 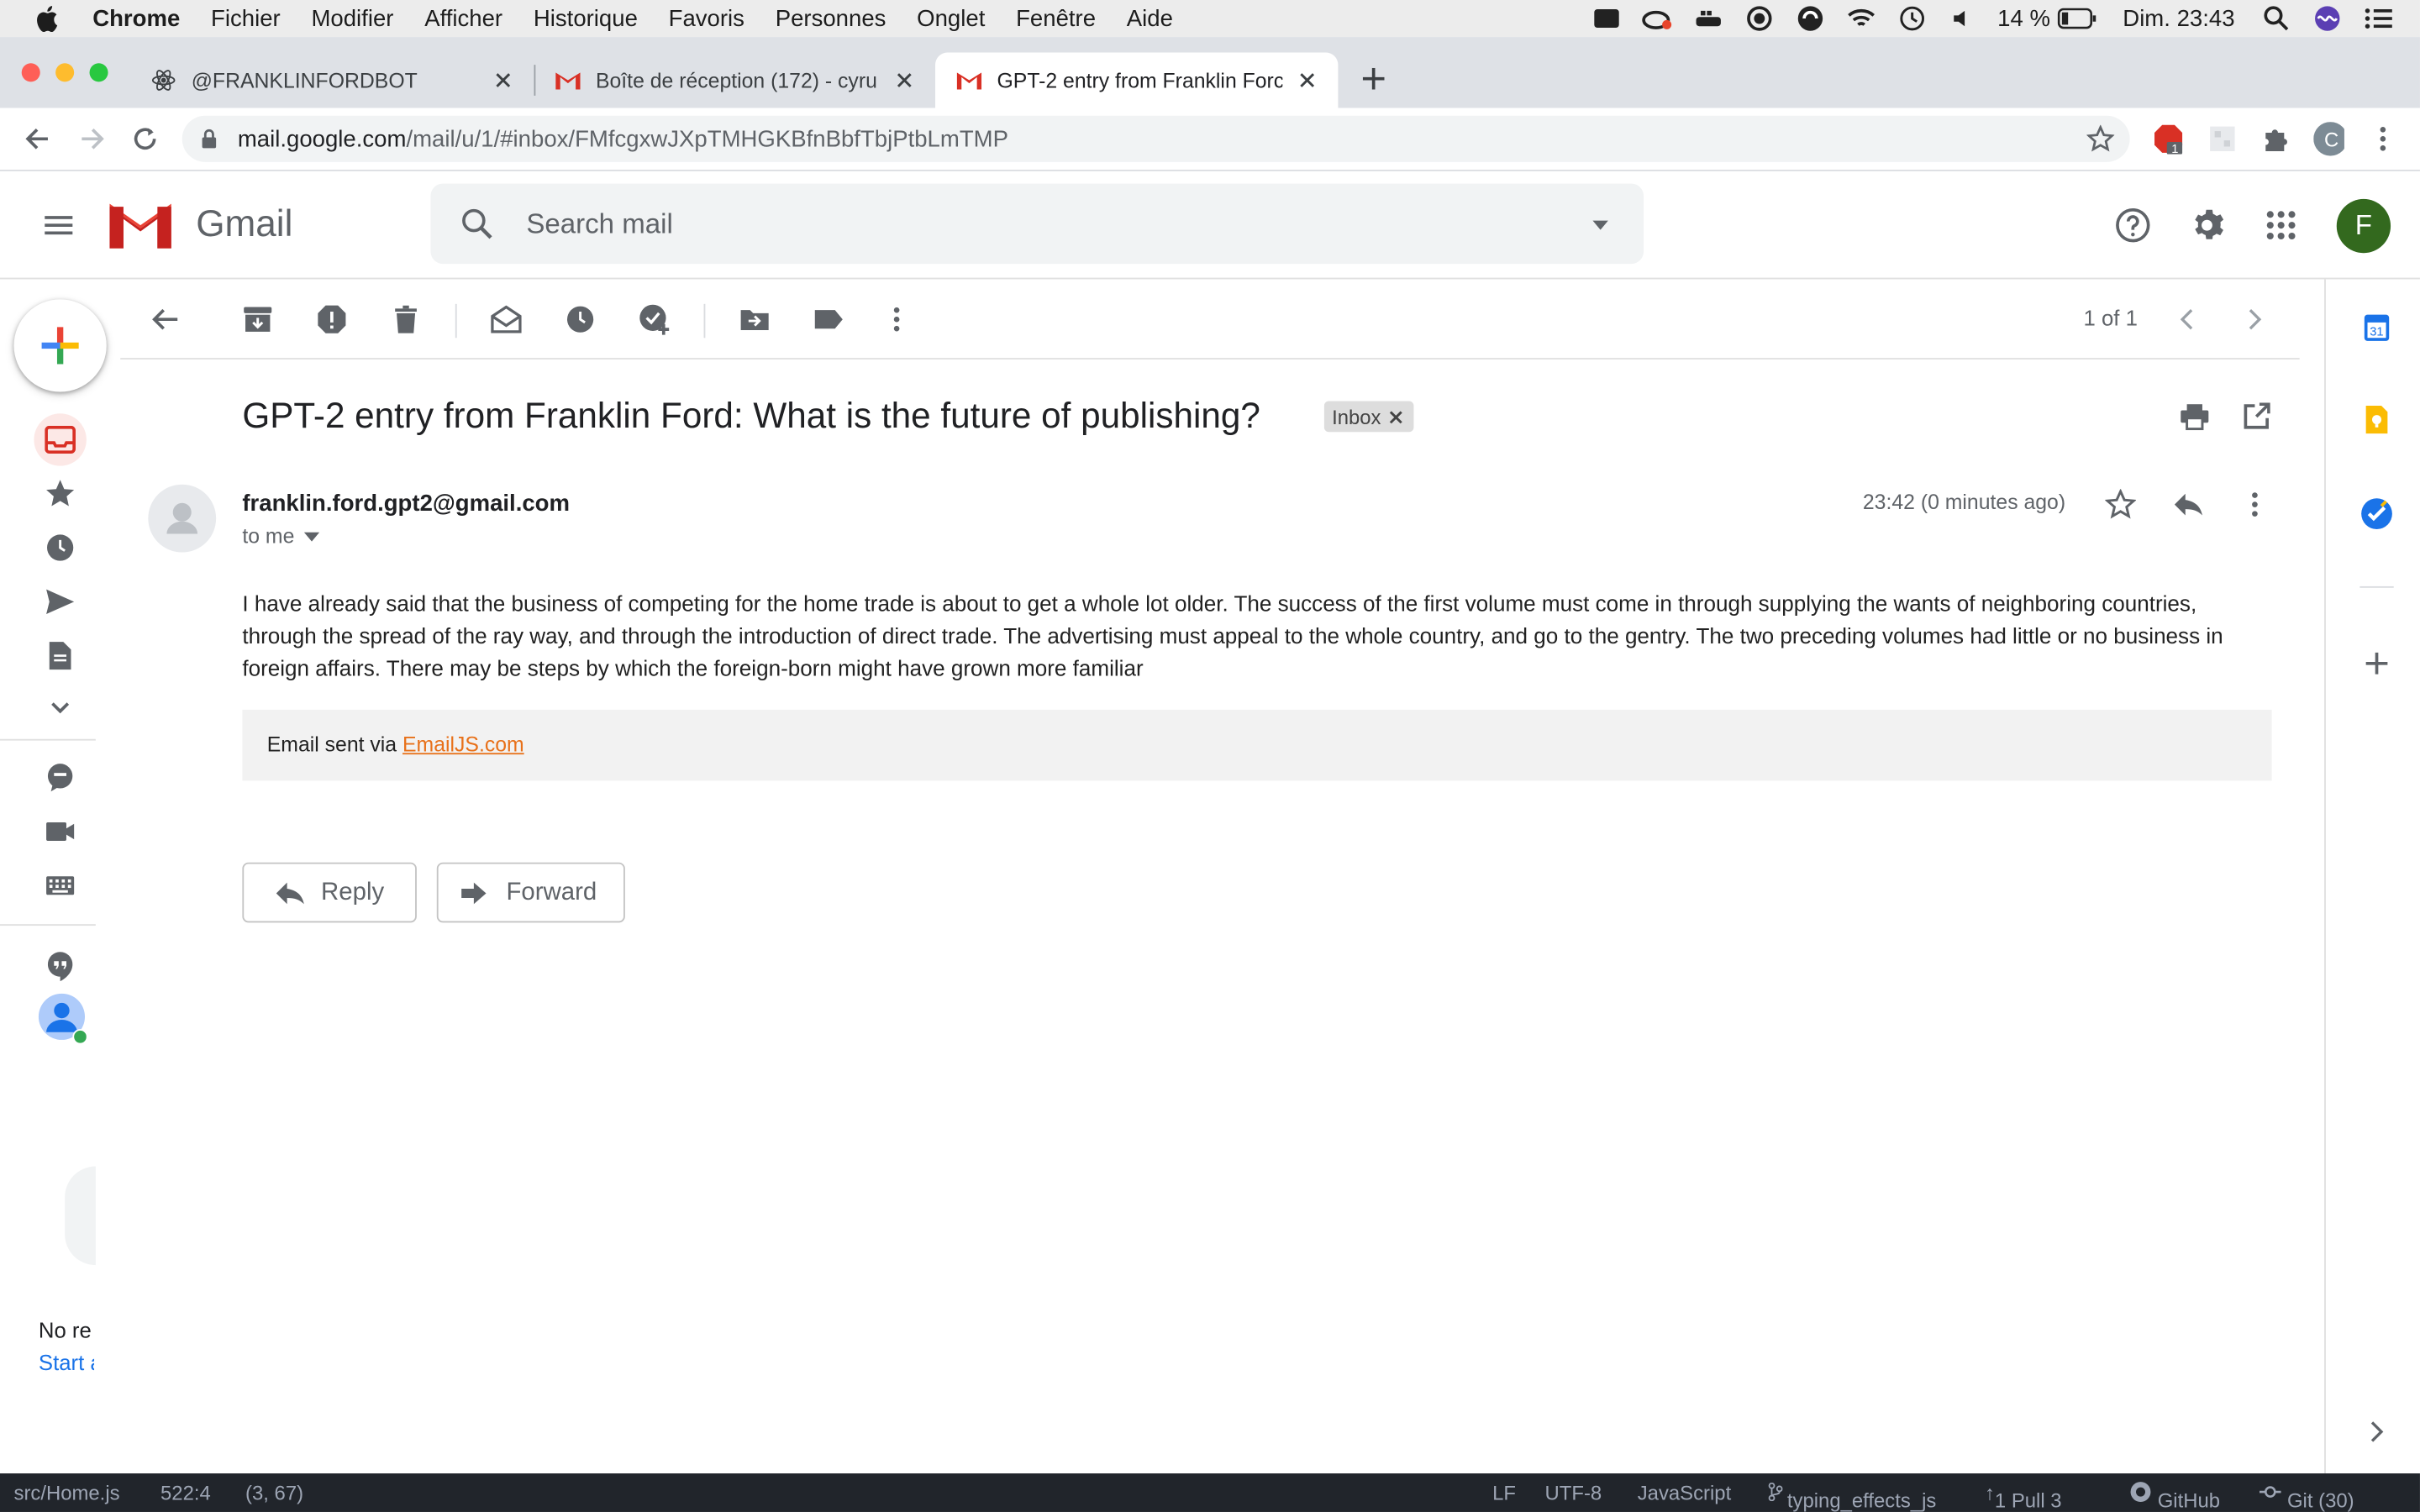 What do you see at coordinates (140, 225) in the screenshot?
I see `gmail-logo-icon` at bounding box center [140, 225].